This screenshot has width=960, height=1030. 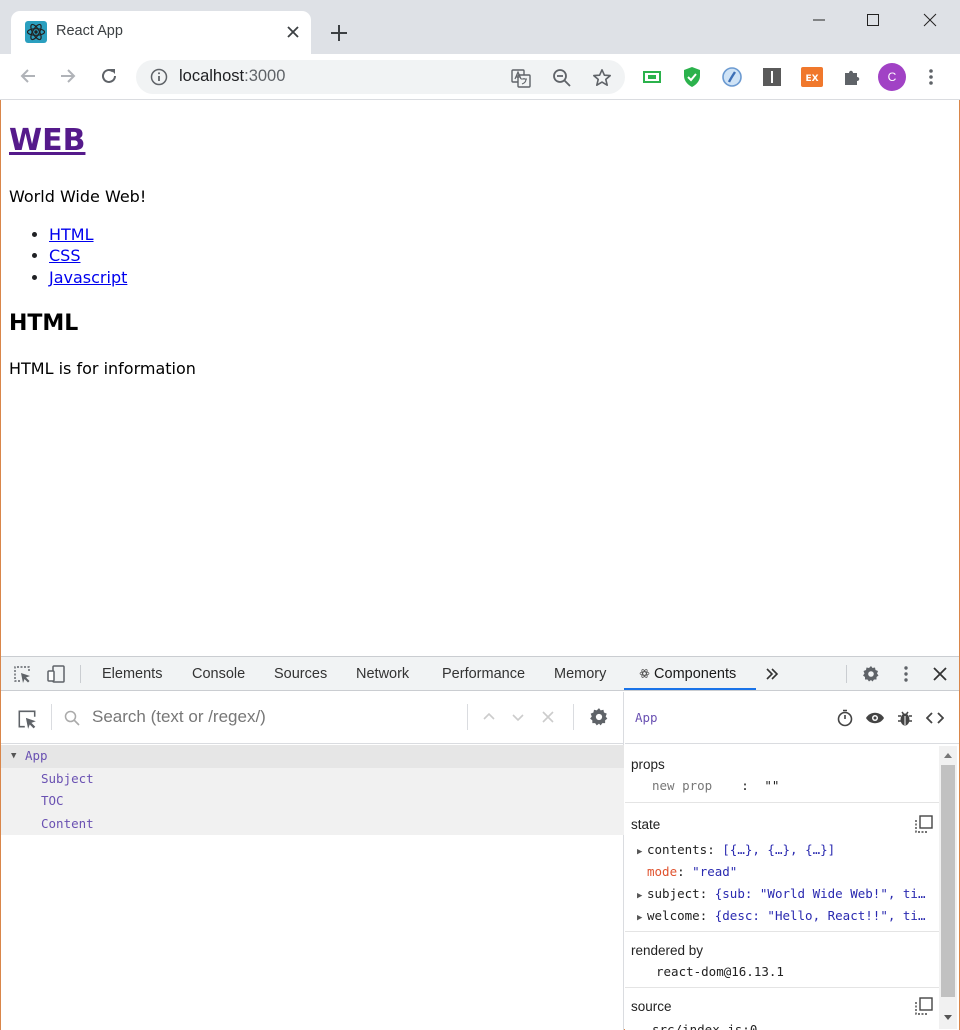 I want to click on minimize-icon, so click(x=819, y=20).